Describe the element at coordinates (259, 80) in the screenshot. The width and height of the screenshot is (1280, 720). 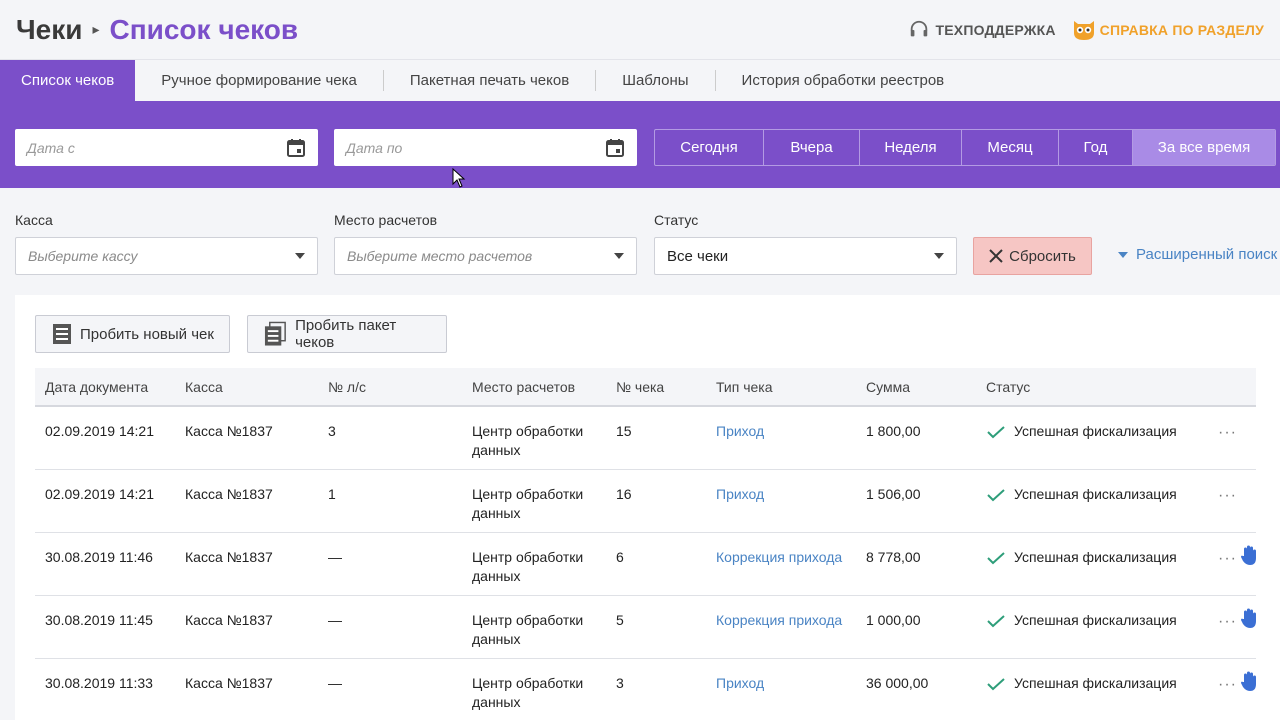
I see `tab-manual-check: Ручное формирование чека` at that location.